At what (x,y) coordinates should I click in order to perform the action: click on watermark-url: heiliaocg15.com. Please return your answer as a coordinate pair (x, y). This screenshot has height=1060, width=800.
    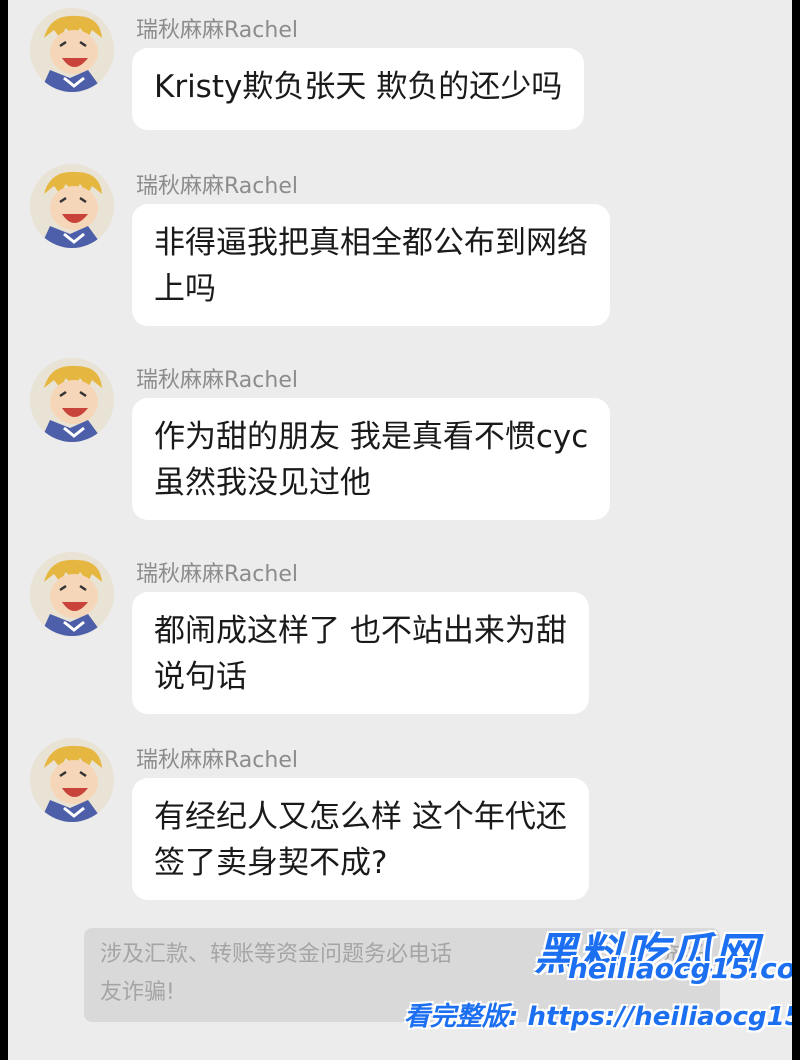
    Looking at the image, I should click on (680, 968).